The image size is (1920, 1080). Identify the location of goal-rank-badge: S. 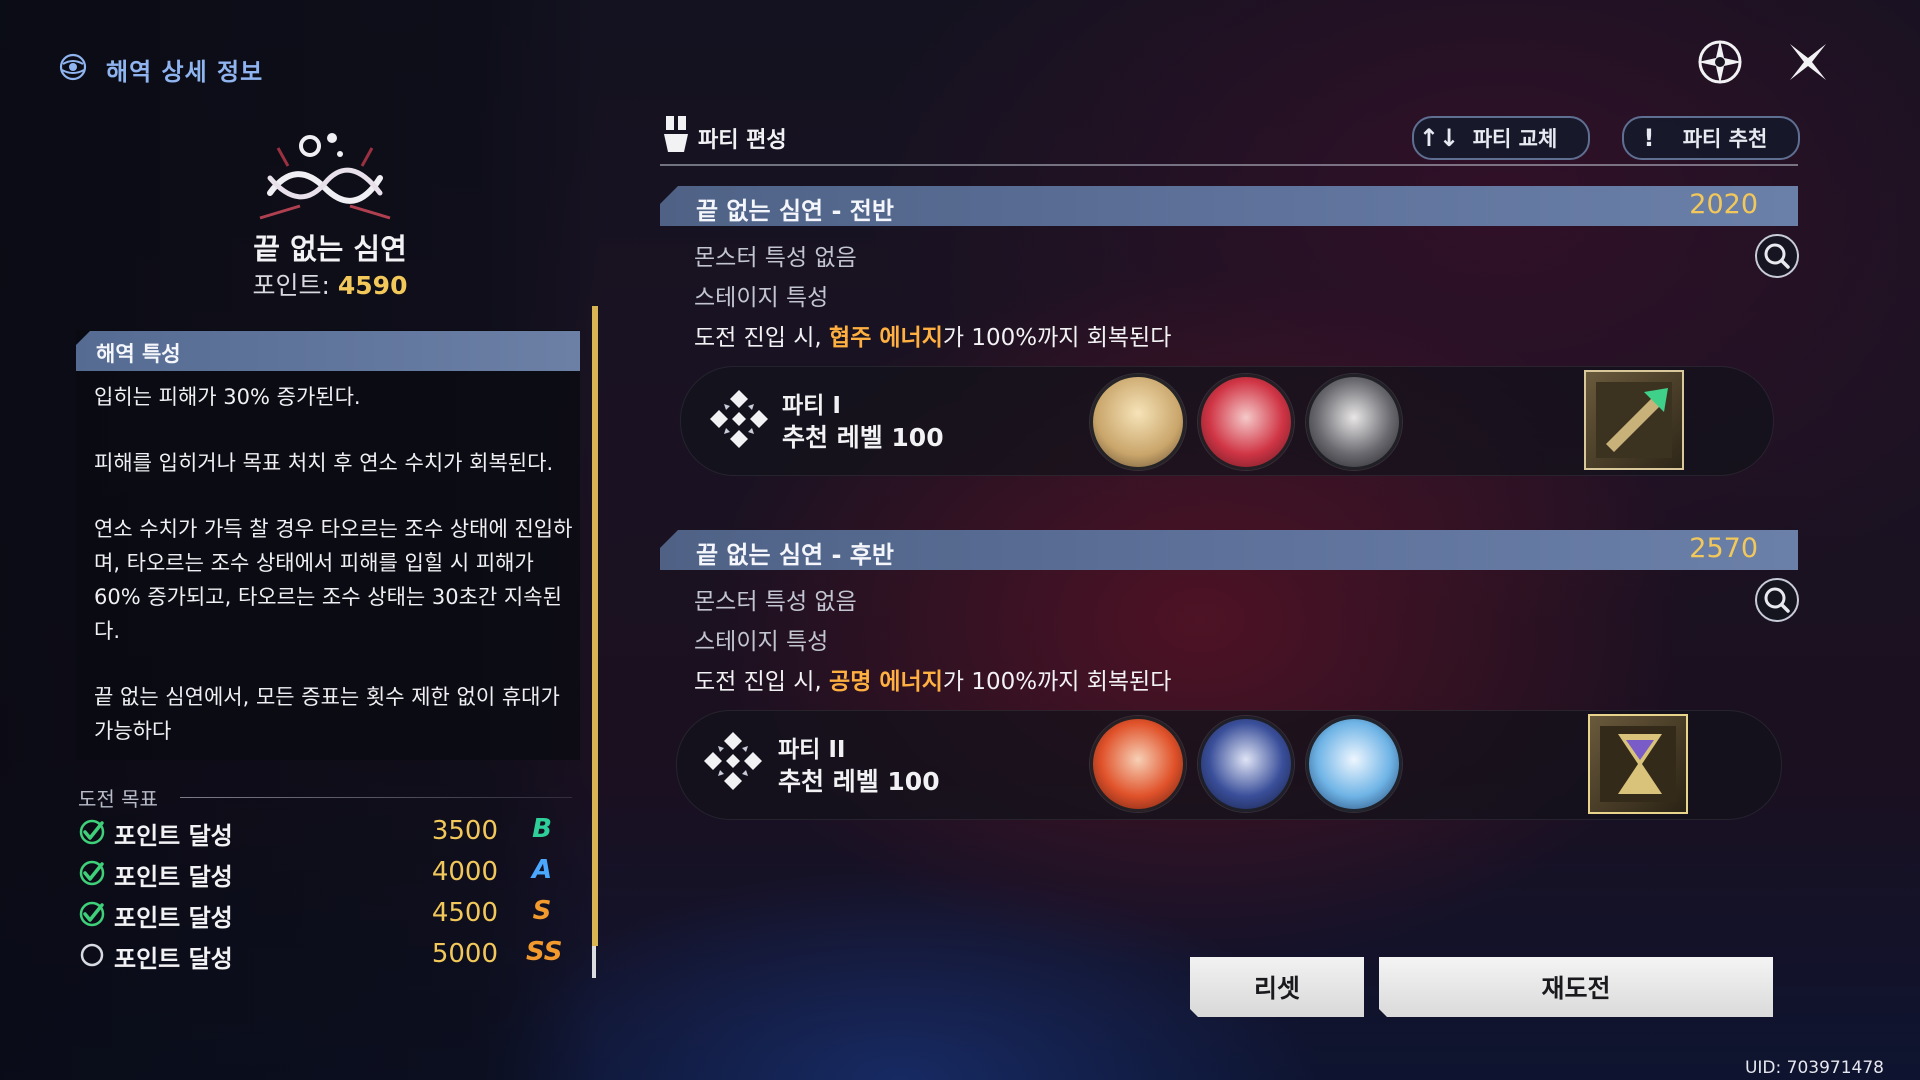
(542, 911).